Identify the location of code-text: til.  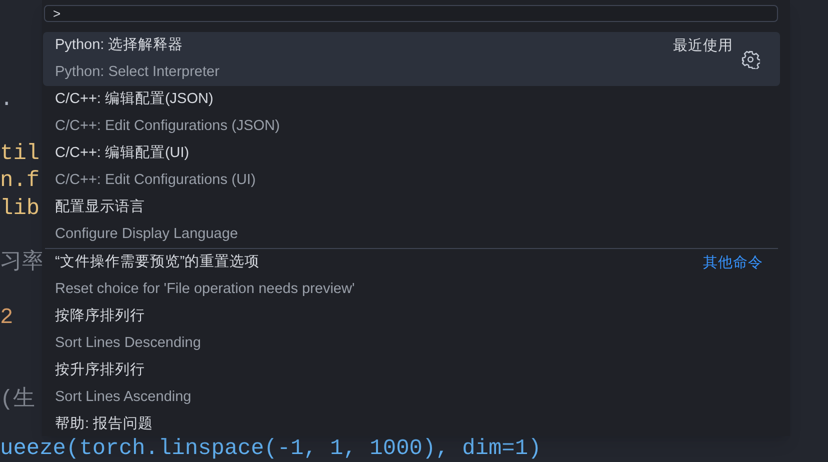
(20, 154).